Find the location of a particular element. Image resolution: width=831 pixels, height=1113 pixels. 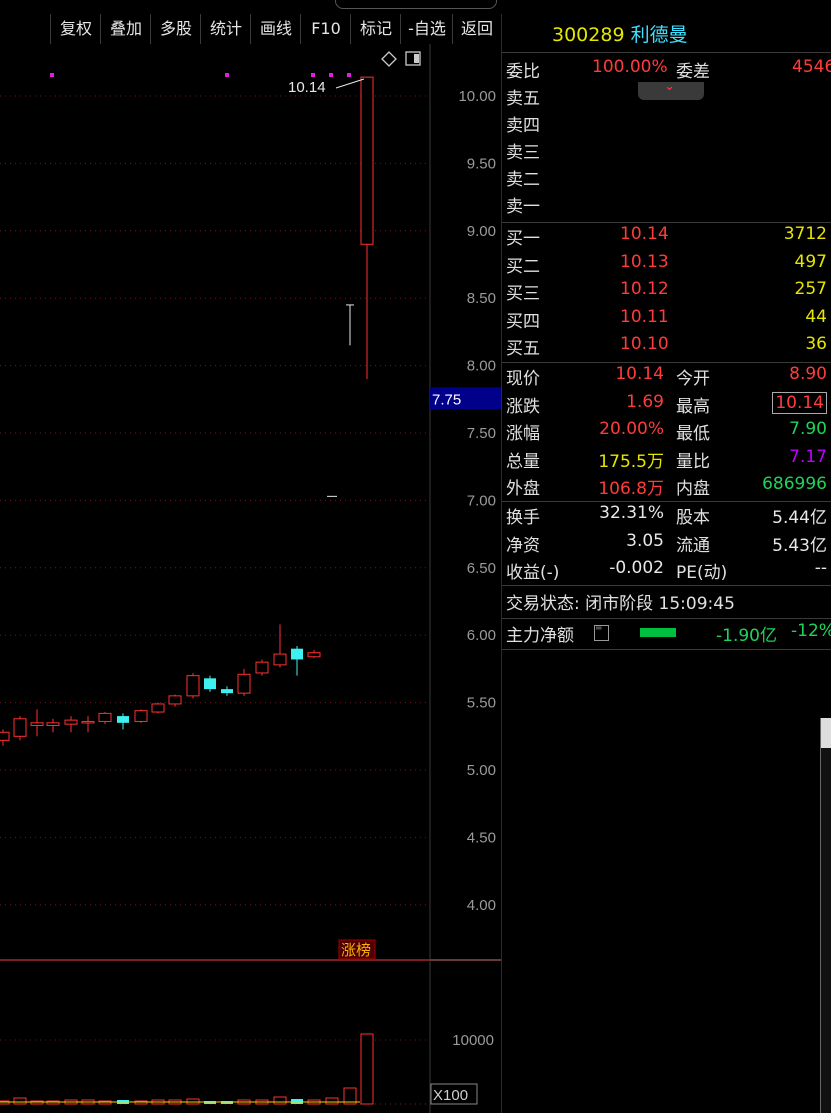

buy-price: 10.12 is located at coordinates (644, 289).